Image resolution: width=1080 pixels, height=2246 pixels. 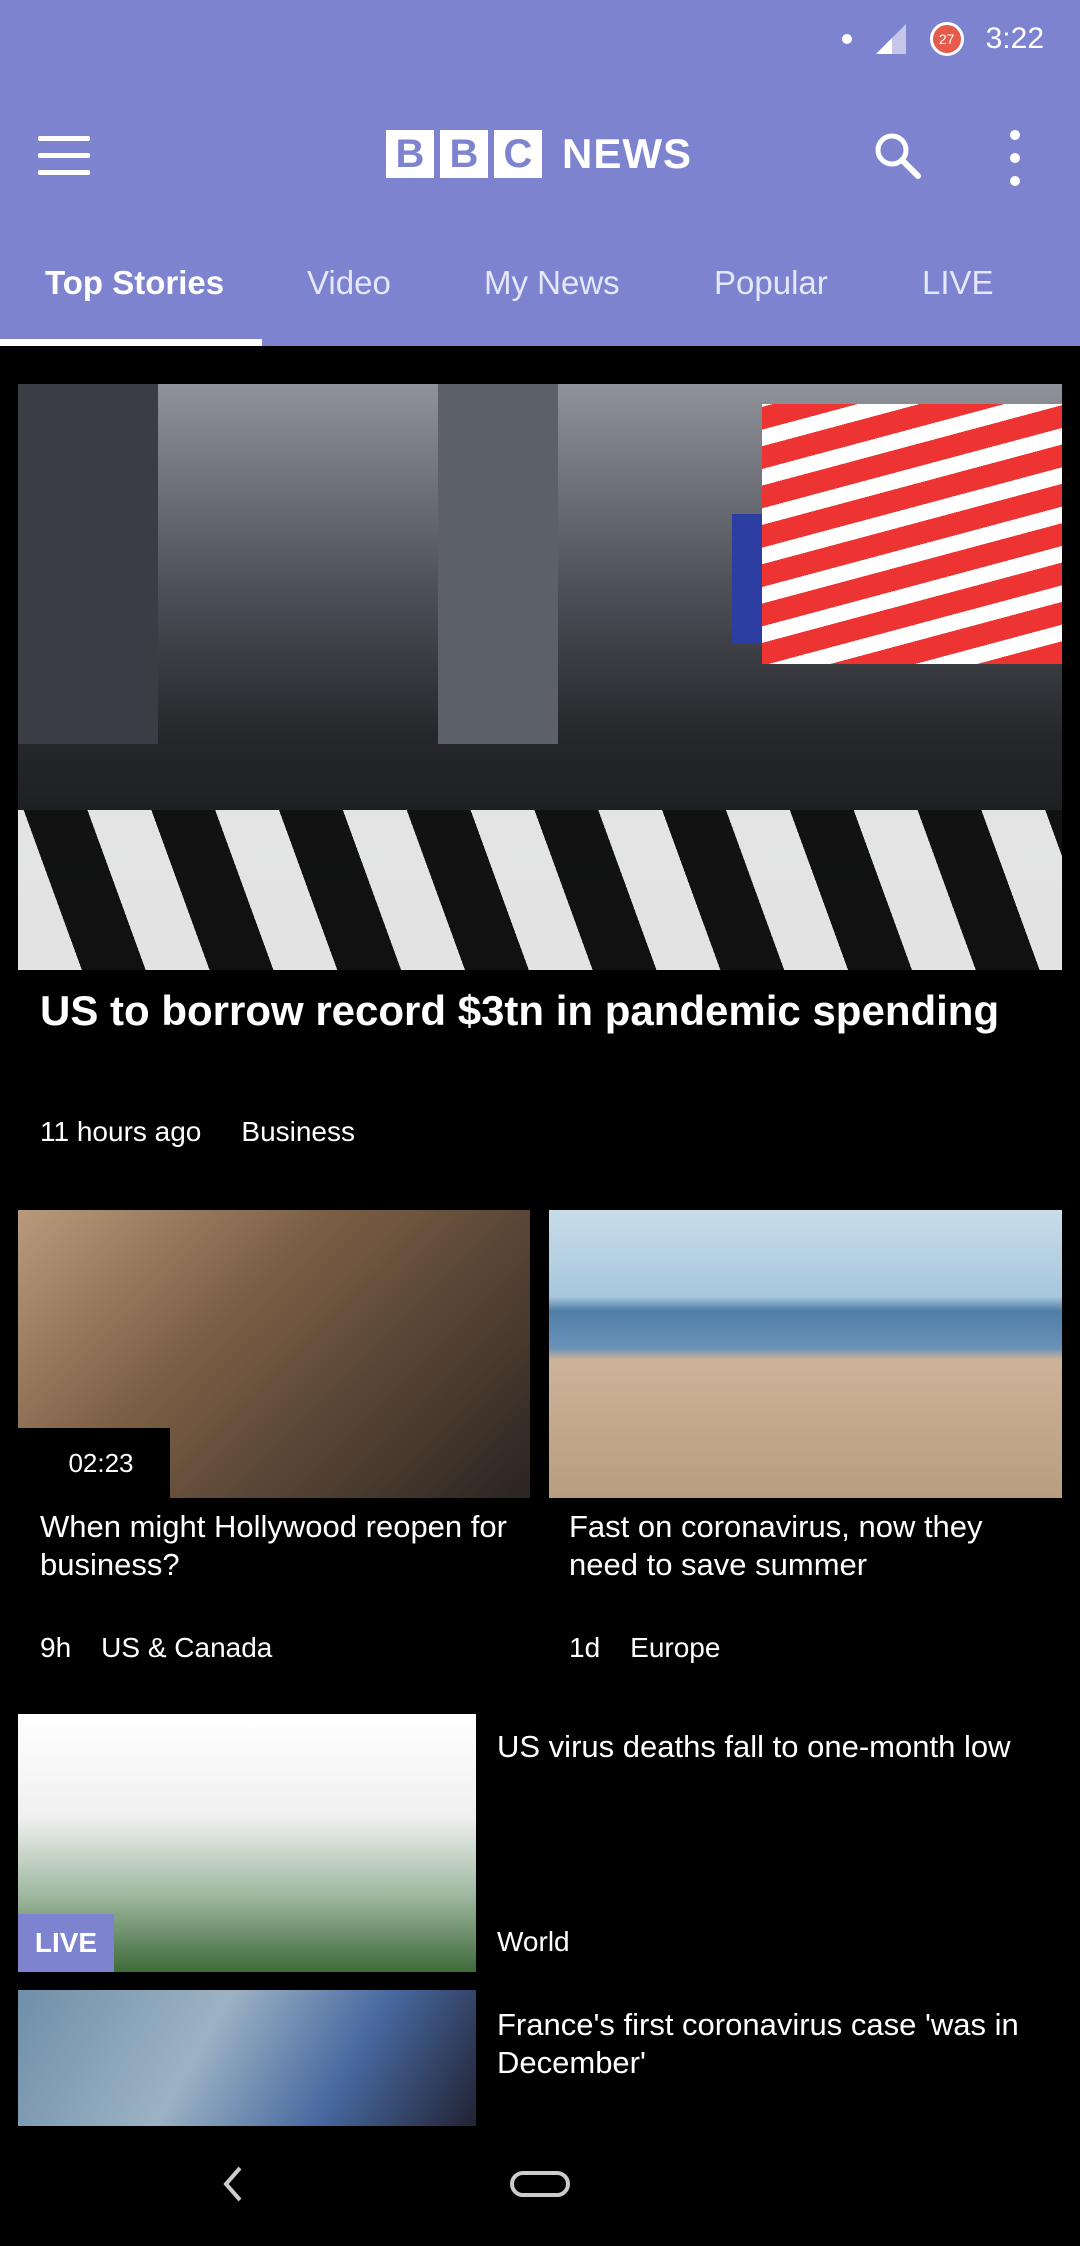 I want to click on video-duration-badge: 02:23, so click(x=94, y=1463).